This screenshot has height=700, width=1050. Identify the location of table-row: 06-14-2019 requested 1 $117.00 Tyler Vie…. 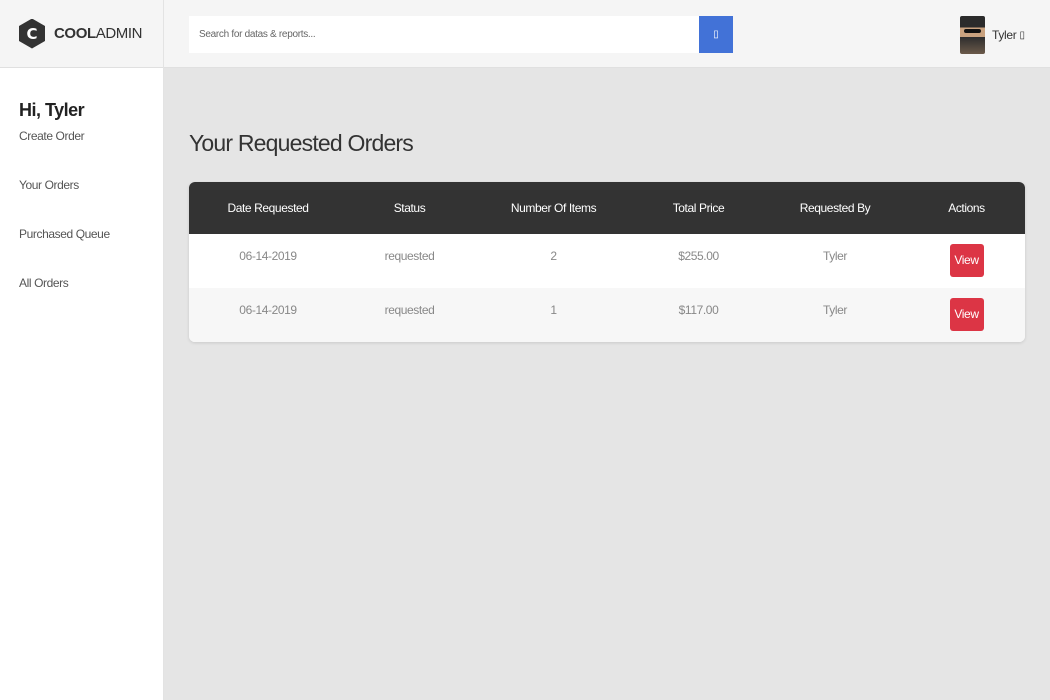
(607, 315).